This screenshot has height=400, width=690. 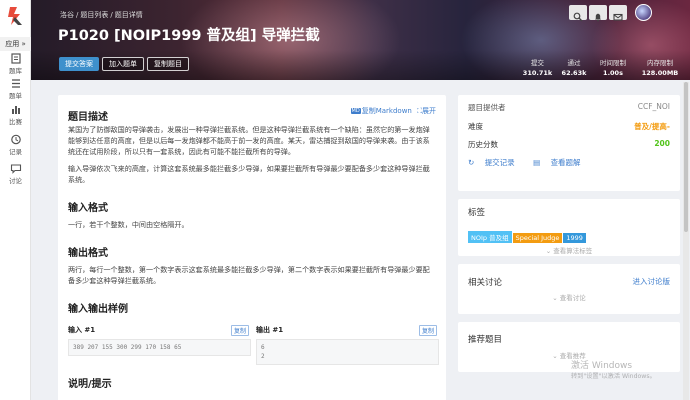 I want to click on solutions-link: ▤ 查看题解, so click(x=560, y=162).